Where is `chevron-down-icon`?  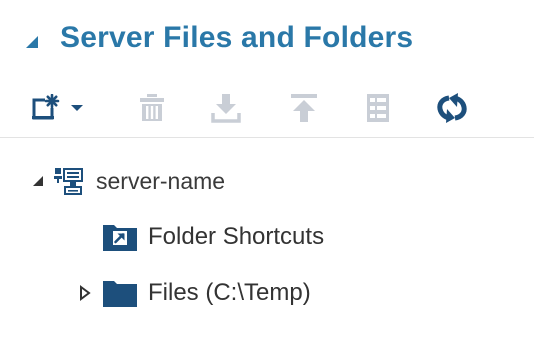
chevron-down-icon is located at coordinates (77, 108).